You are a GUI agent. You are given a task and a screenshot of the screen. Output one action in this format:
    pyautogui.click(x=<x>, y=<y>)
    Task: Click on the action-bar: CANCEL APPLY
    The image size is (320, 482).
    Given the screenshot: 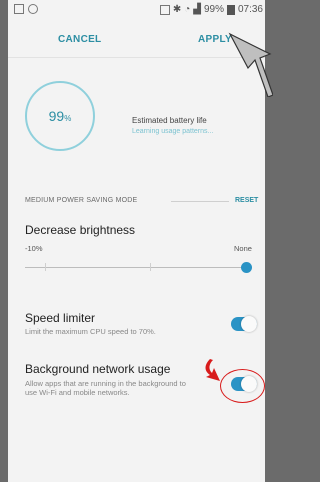 What is the action you would take?
    pyautogui.click(x=136, y=44)
    